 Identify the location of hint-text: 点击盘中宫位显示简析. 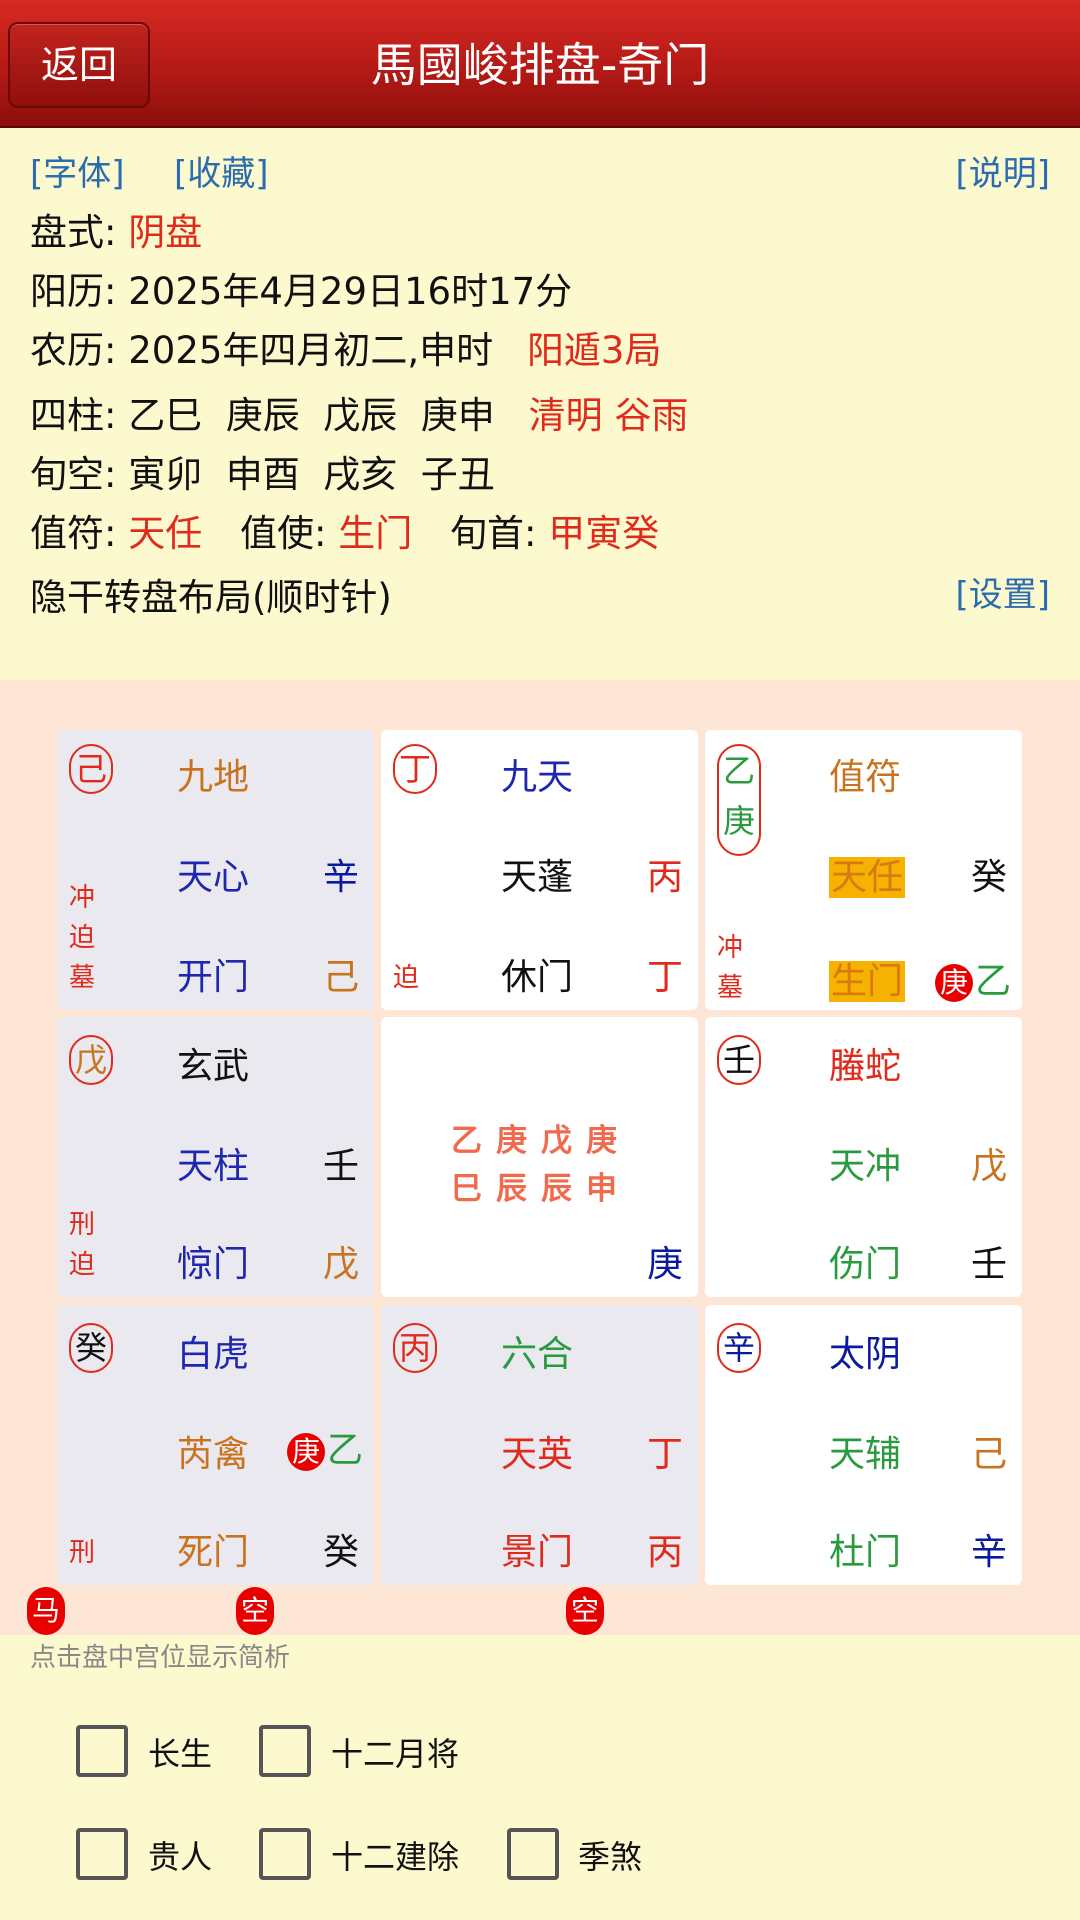
(160, 1658).